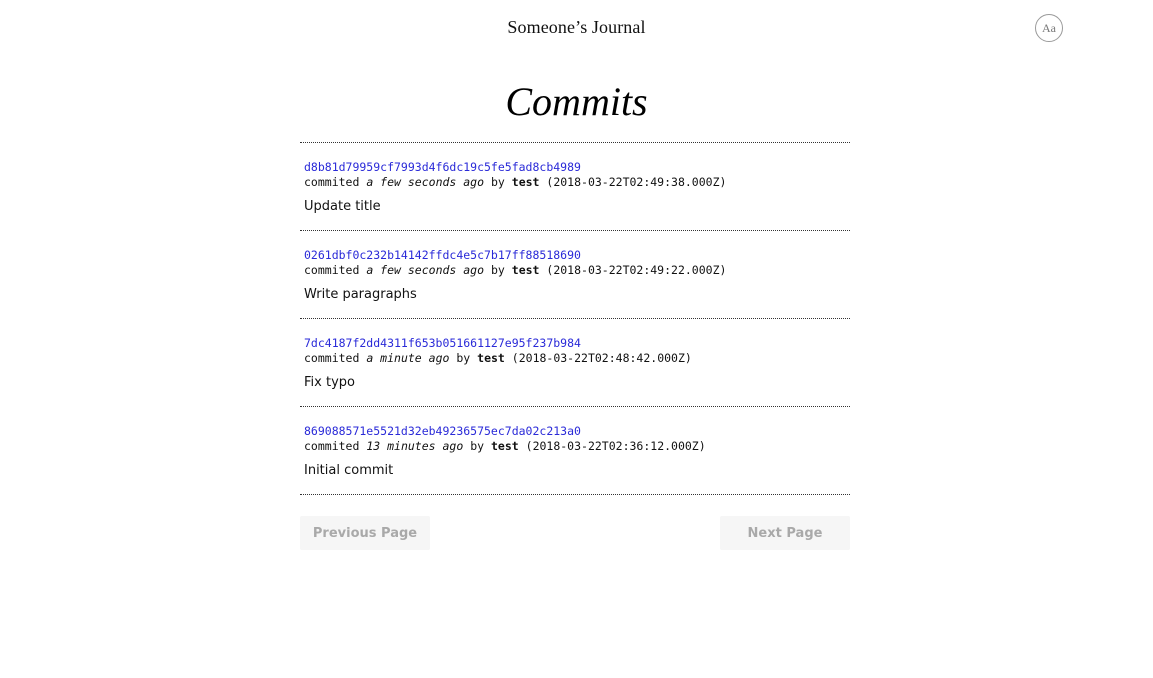  I want to click on commit-relative-time: 13 minutes ago, so click(415, 446).